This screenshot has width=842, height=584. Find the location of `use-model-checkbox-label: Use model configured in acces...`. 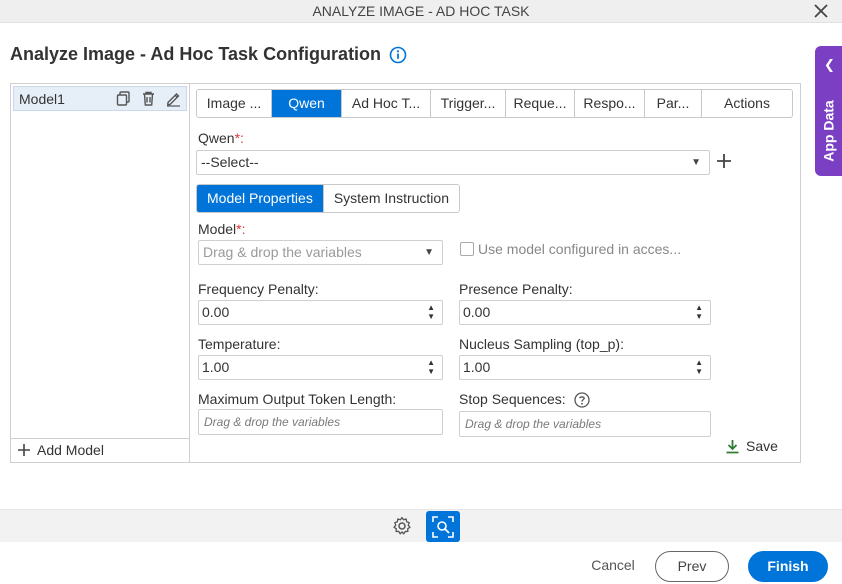

use-model-checkbox-label: Use model configured in acces... is located at coordinates (580, 249).